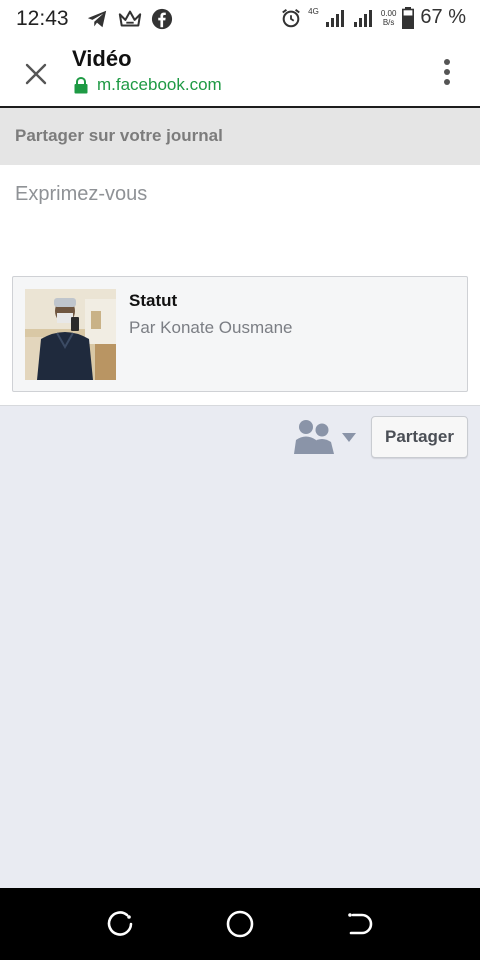 Image resolution: width=480 pixels, height=960 pixels. I want to click on network-type-label: 4G, so click(313, 11).